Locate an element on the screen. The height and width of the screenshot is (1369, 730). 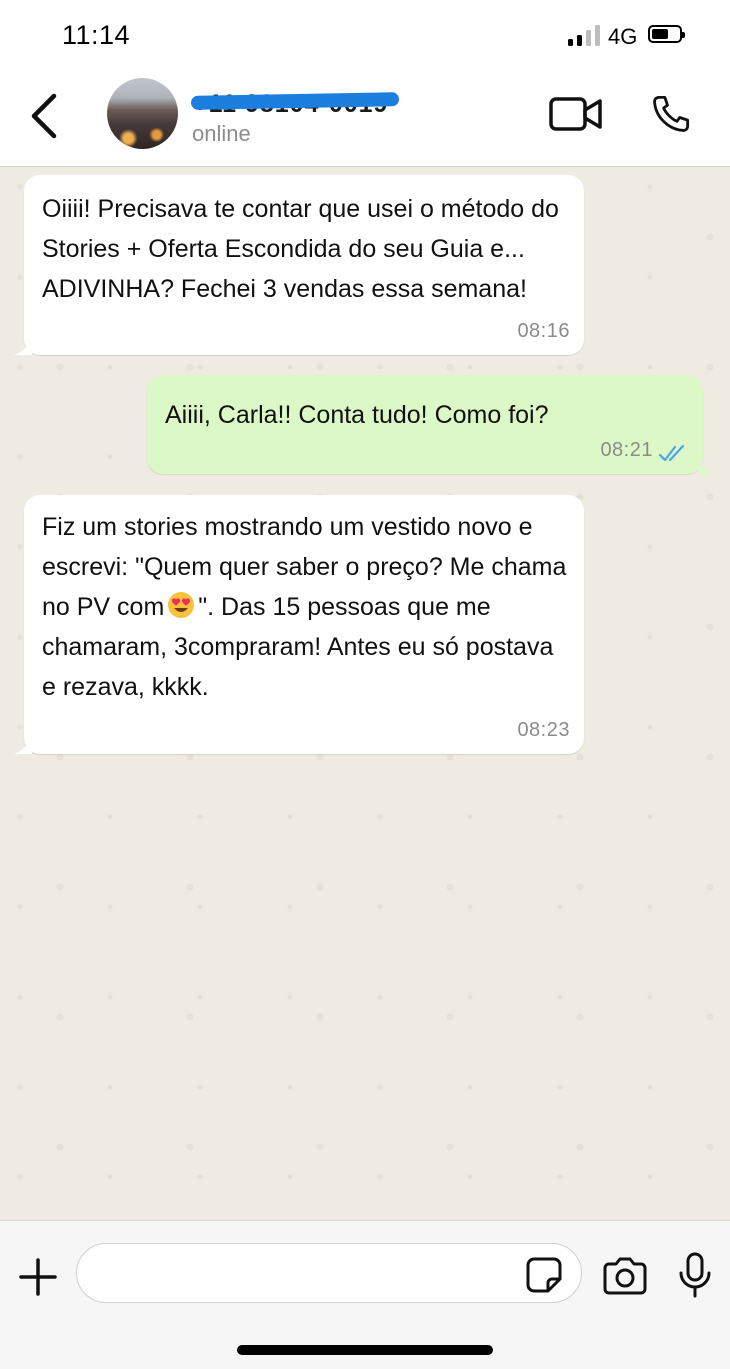
status-bar: 11:14 4G is located at coordinates (365, 36).